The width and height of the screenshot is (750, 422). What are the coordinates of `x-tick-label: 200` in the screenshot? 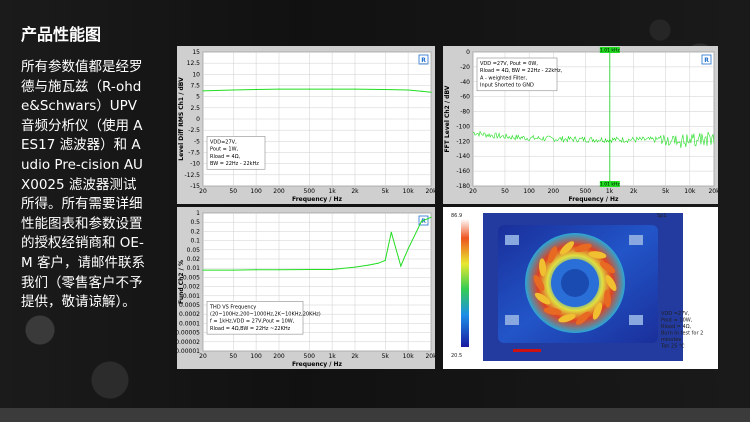 It's located at (554, 191).